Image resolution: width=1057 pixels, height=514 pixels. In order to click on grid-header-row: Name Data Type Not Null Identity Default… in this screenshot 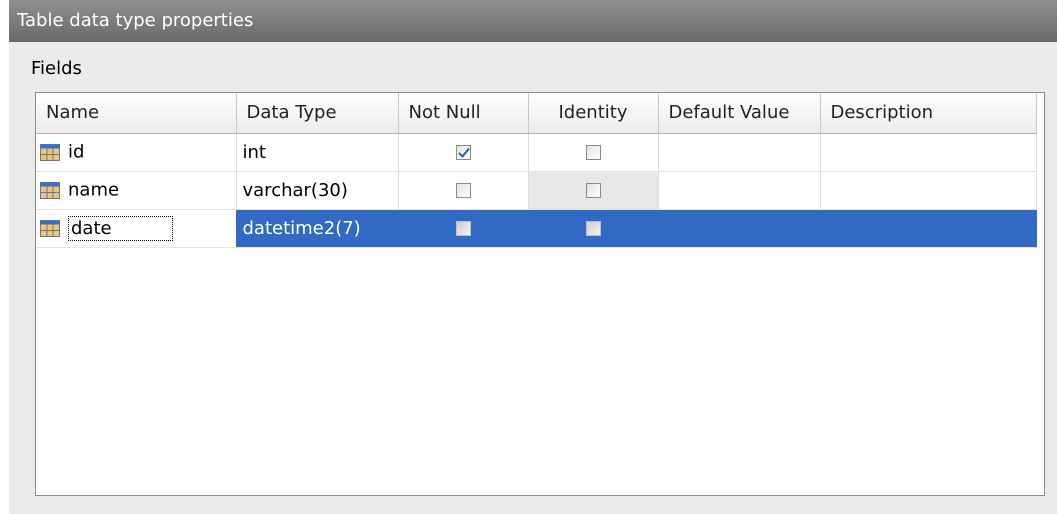, I will do `click(536, 113)`.